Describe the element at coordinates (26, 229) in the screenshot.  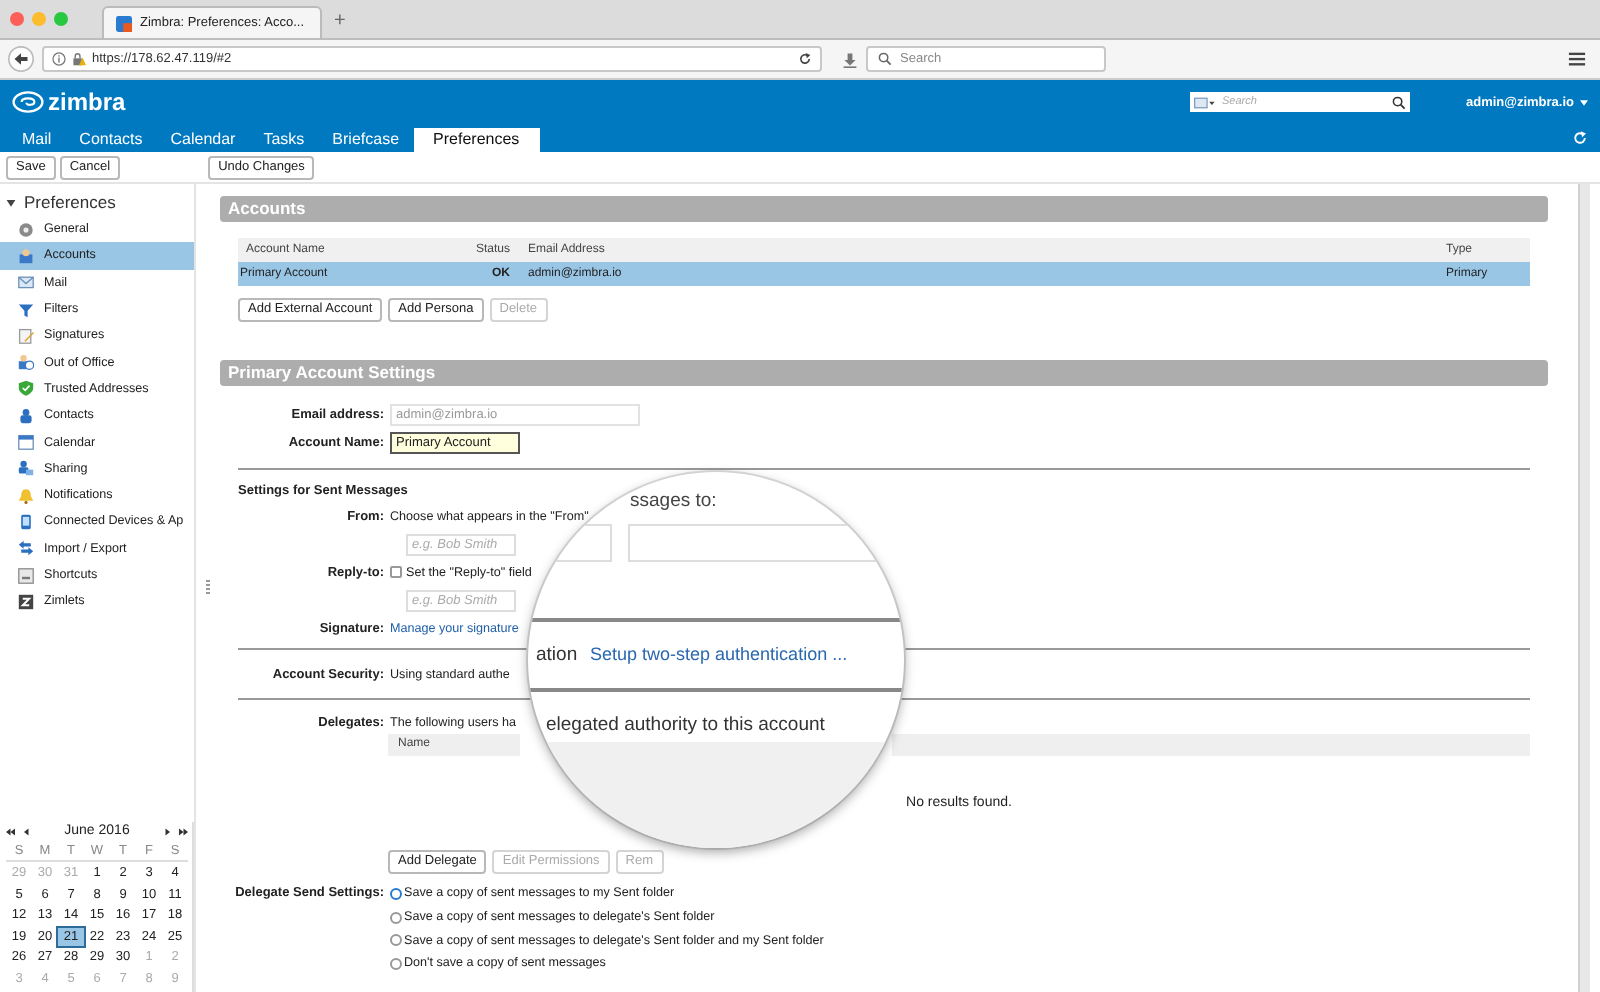
I see `gear-icon` at that location.